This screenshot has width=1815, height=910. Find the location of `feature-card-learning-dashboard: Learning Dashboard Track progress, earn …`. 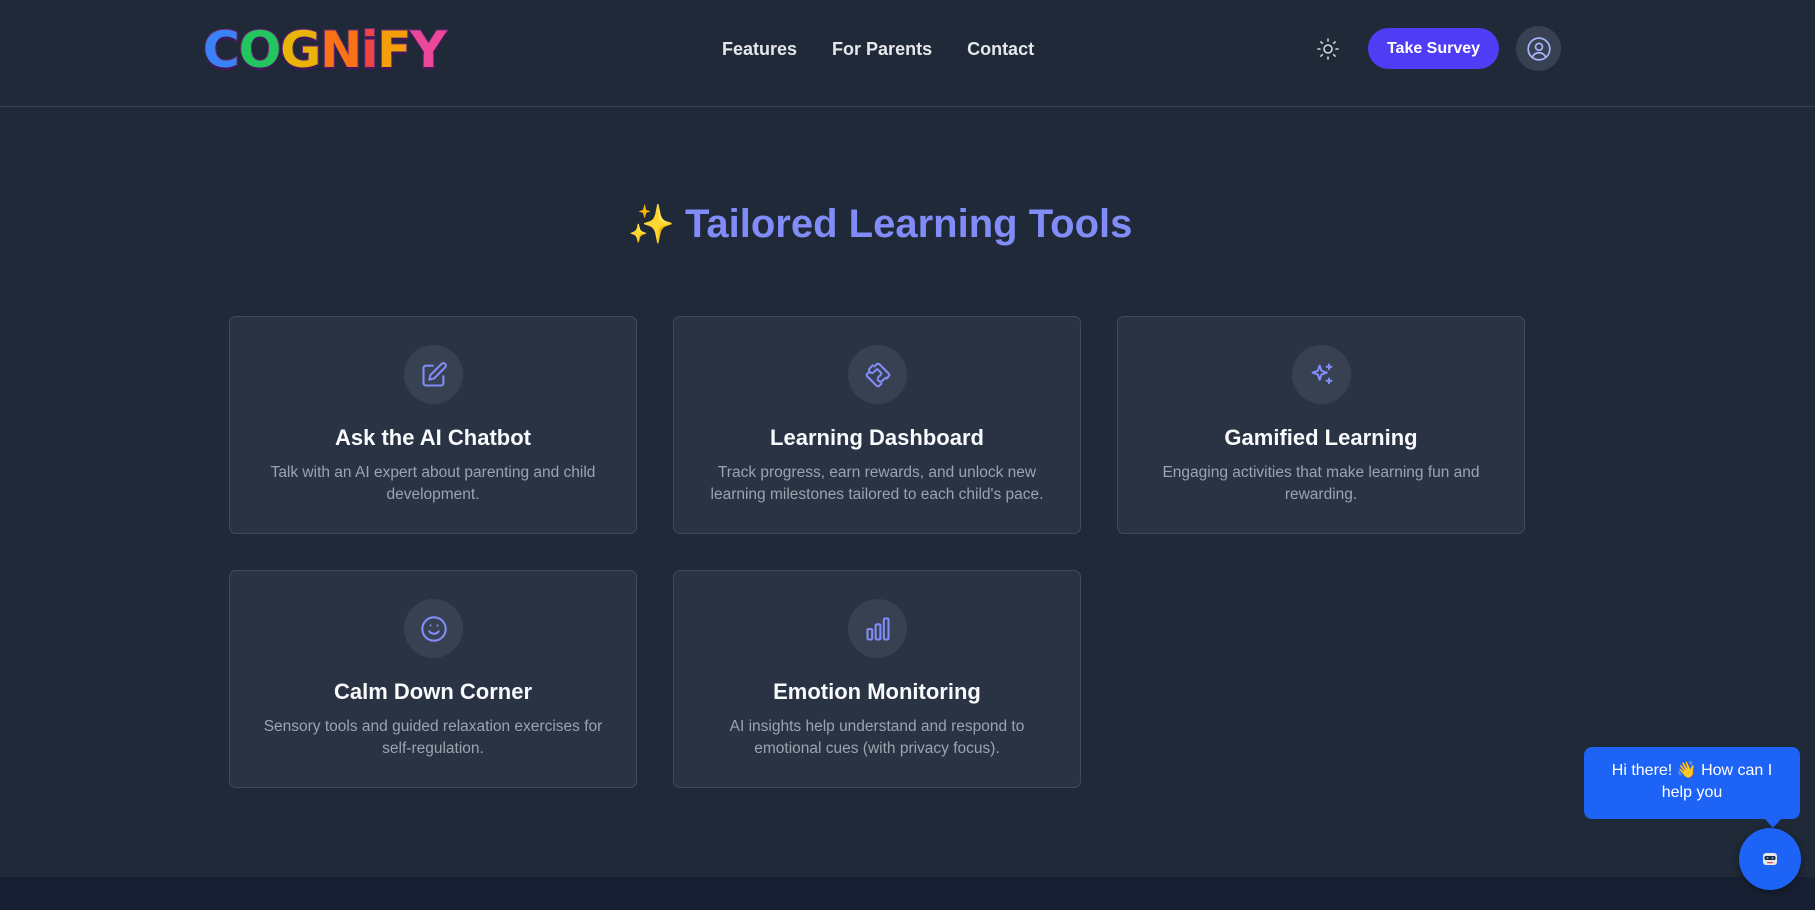

feature-card-learning-dashboard: Learning Dashboard Track progress, earn … is located at coordinates (877, 425).